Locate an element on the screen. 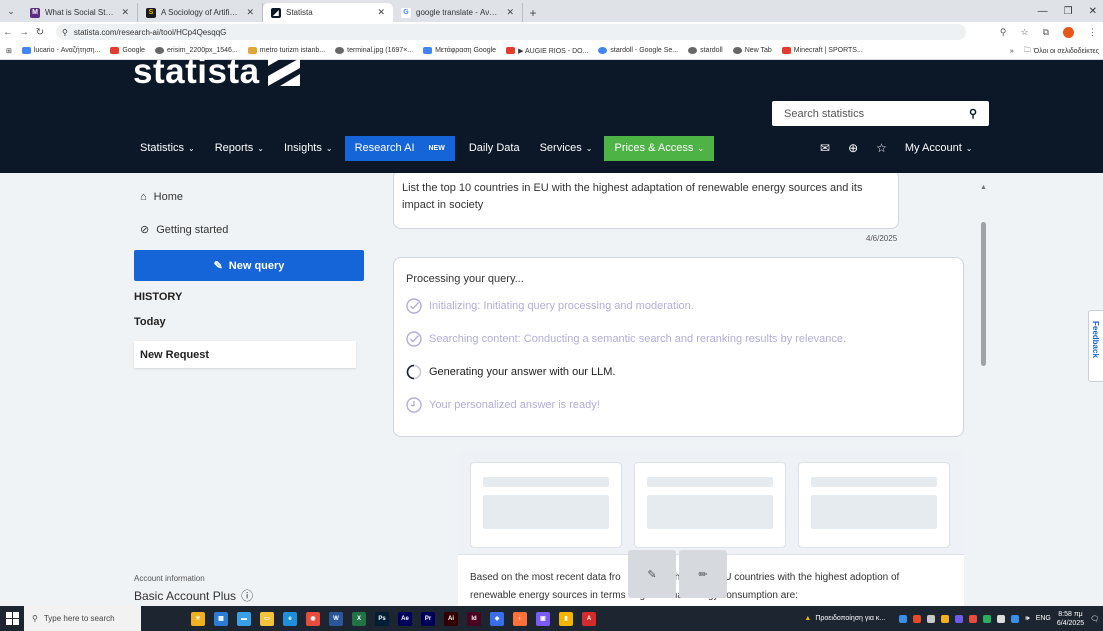  tab-title: Statista is located at coordinates (299, 12).